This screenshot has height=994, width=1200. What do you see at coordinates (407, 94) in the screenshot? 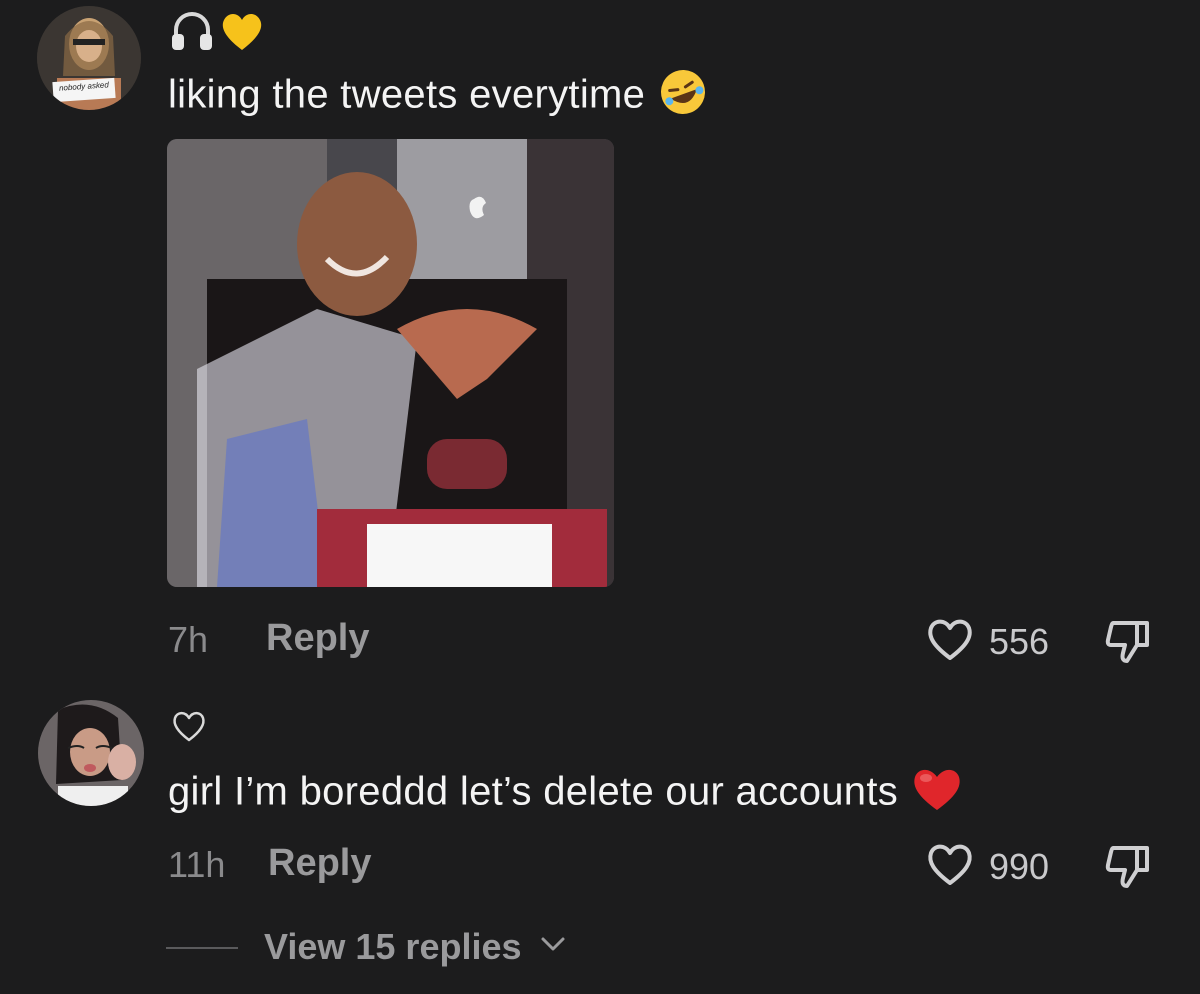
I see `comment-text-content: liking the tweets everytime` at bounding box center [407, 94].